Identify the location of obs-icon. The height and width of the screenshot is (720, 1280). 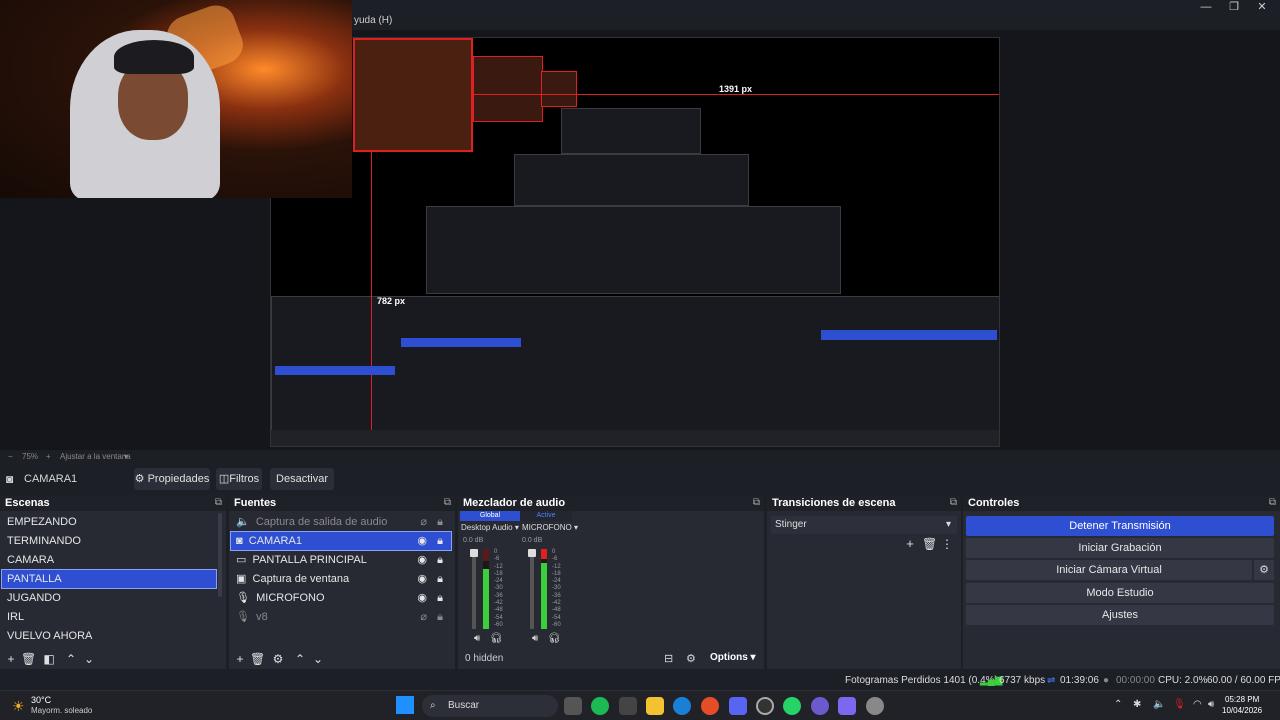
(765, 706).